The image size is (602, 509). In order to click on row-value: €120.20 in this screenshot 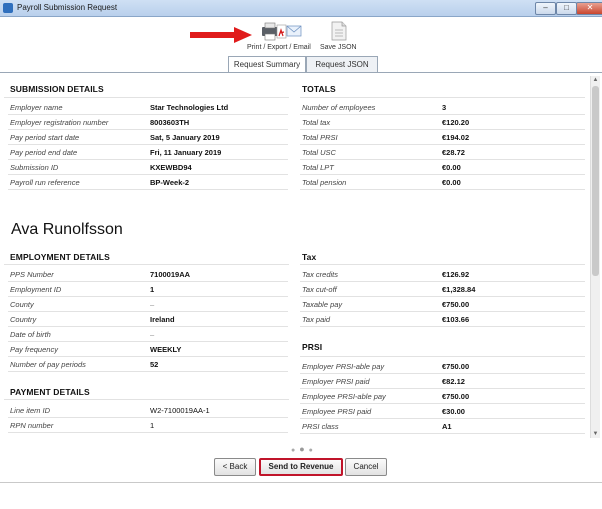, I will do `click(456, 122)`.